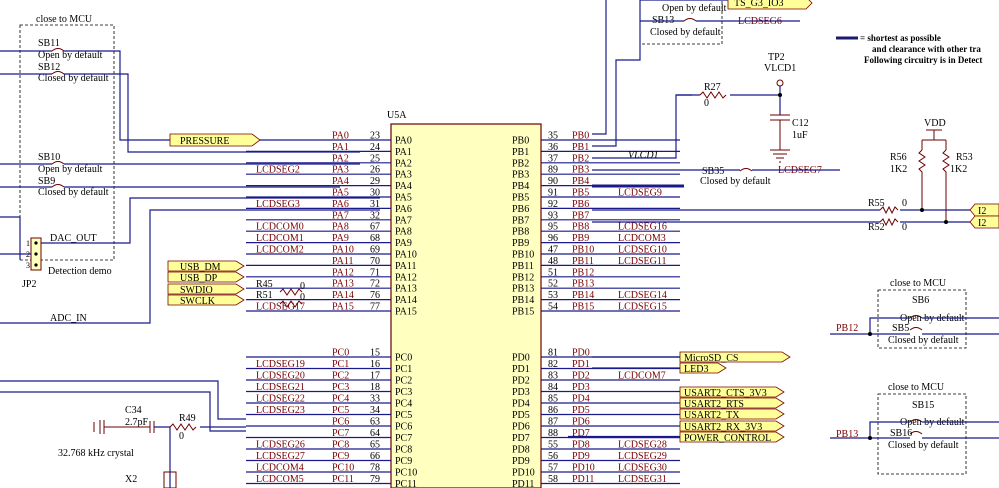 This screenshot has height=488, width=999. I want to click on wire-pc7, so click(123, 411).